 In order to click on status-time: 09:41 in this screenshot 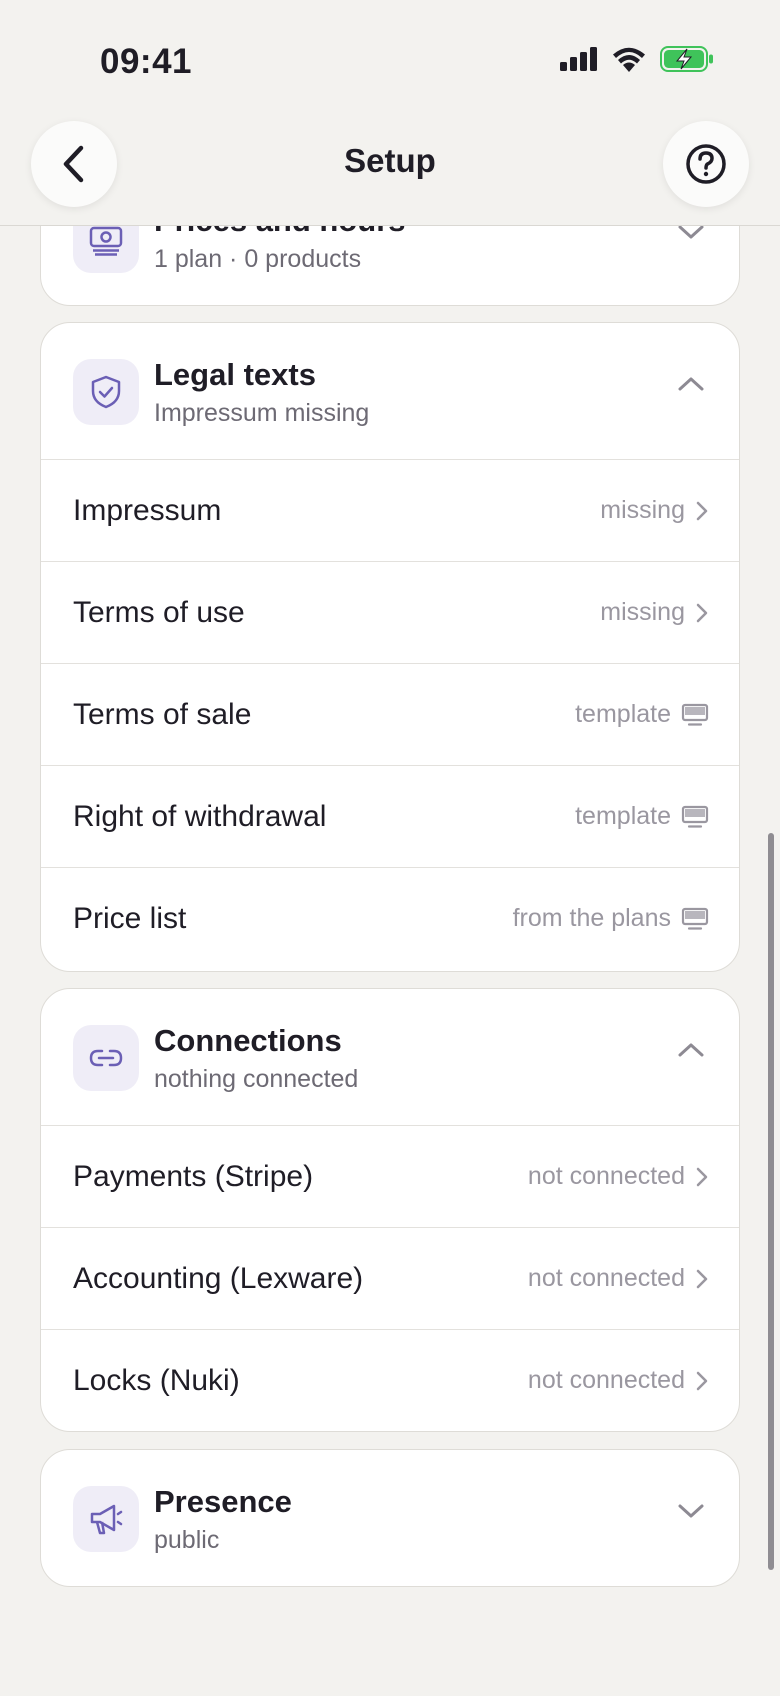, I will do `click(146, 61)`.